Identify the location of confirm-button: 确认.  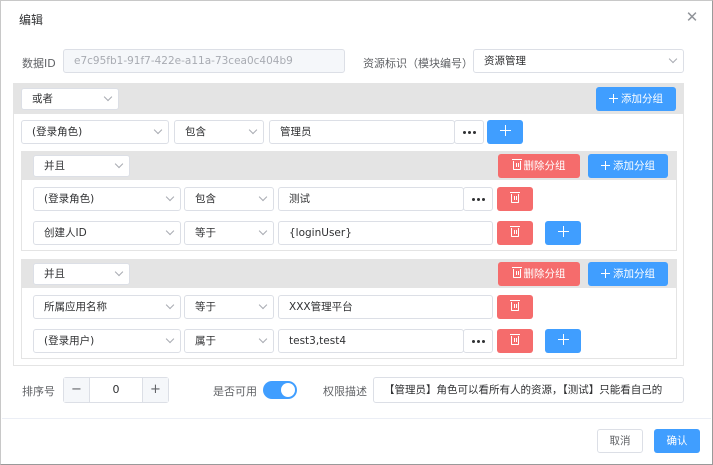
(677, 441).